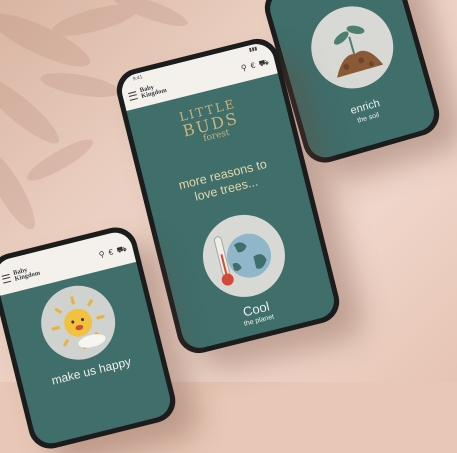 The width and height of the screenshot is (457, 453). I want to click on brand-lockup: LITTLE BUDS forest, so click(210, 123).